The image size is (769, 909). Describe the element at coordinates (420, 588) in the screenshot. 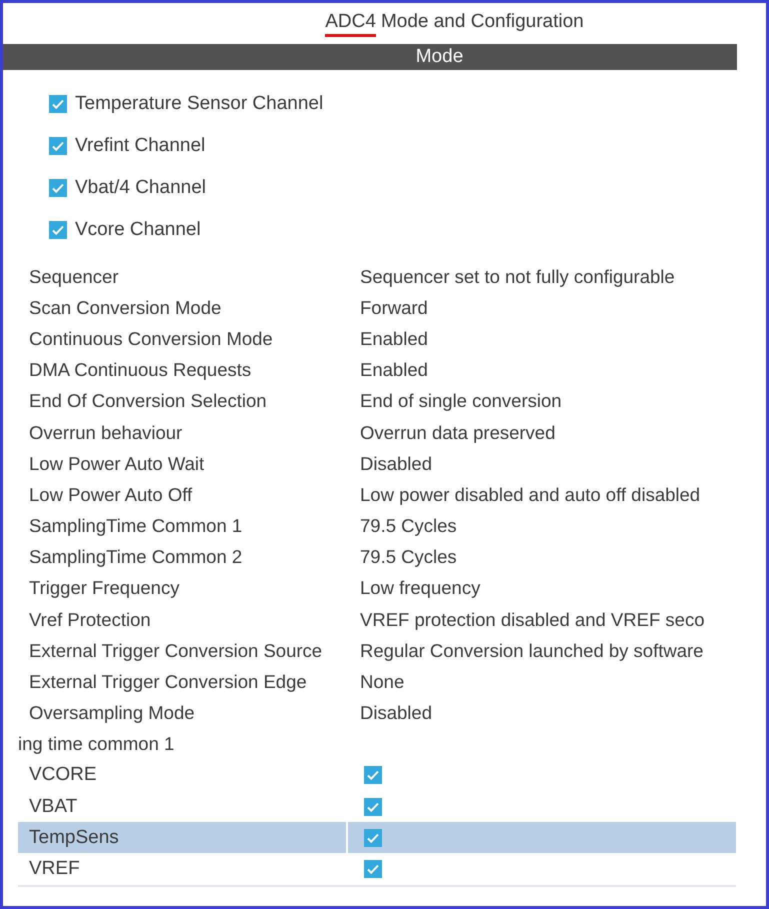

I see `parameter-value: Low frequency` at that location.